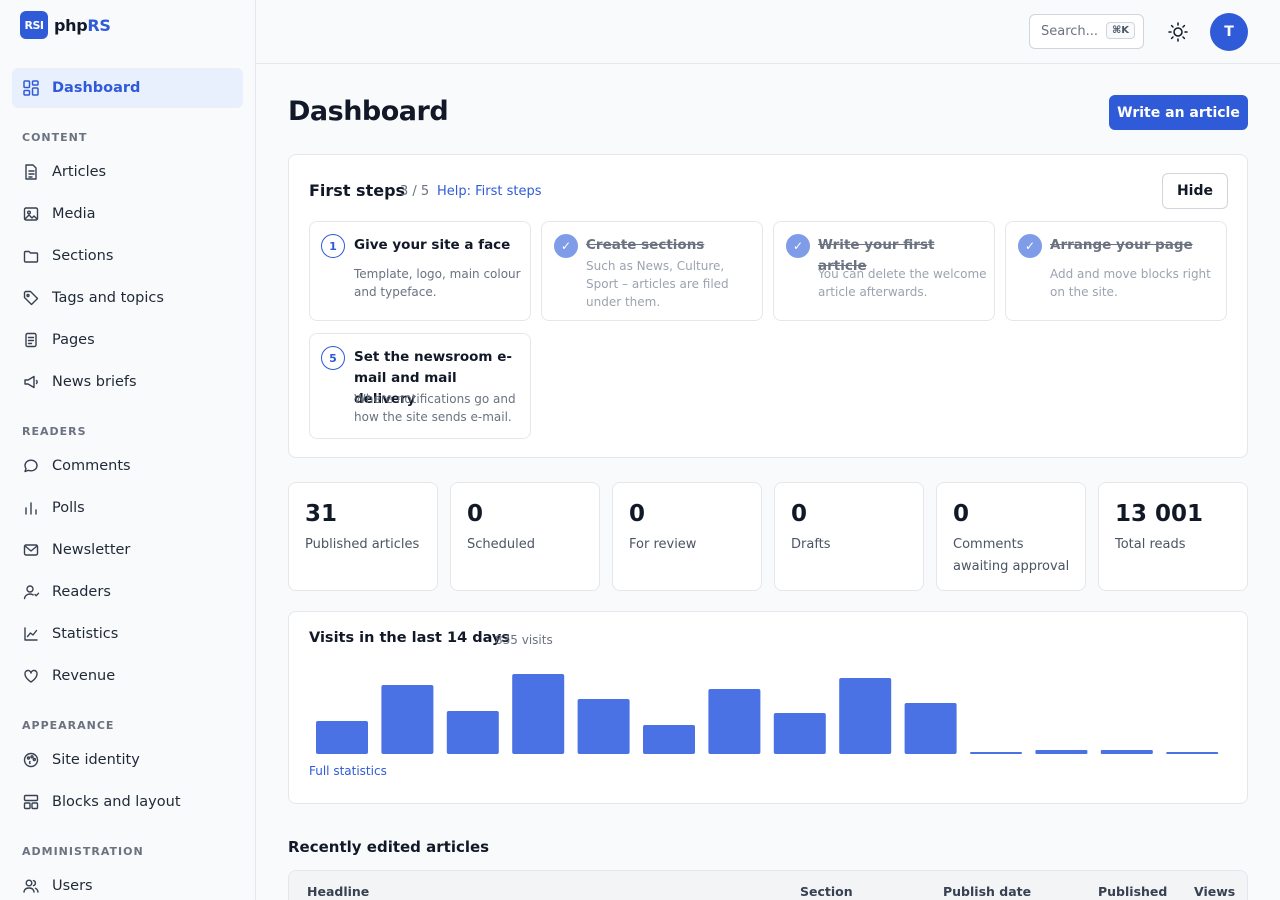  I want to click on sidebar-item-label: Blocks and layout, so click(116, 802).